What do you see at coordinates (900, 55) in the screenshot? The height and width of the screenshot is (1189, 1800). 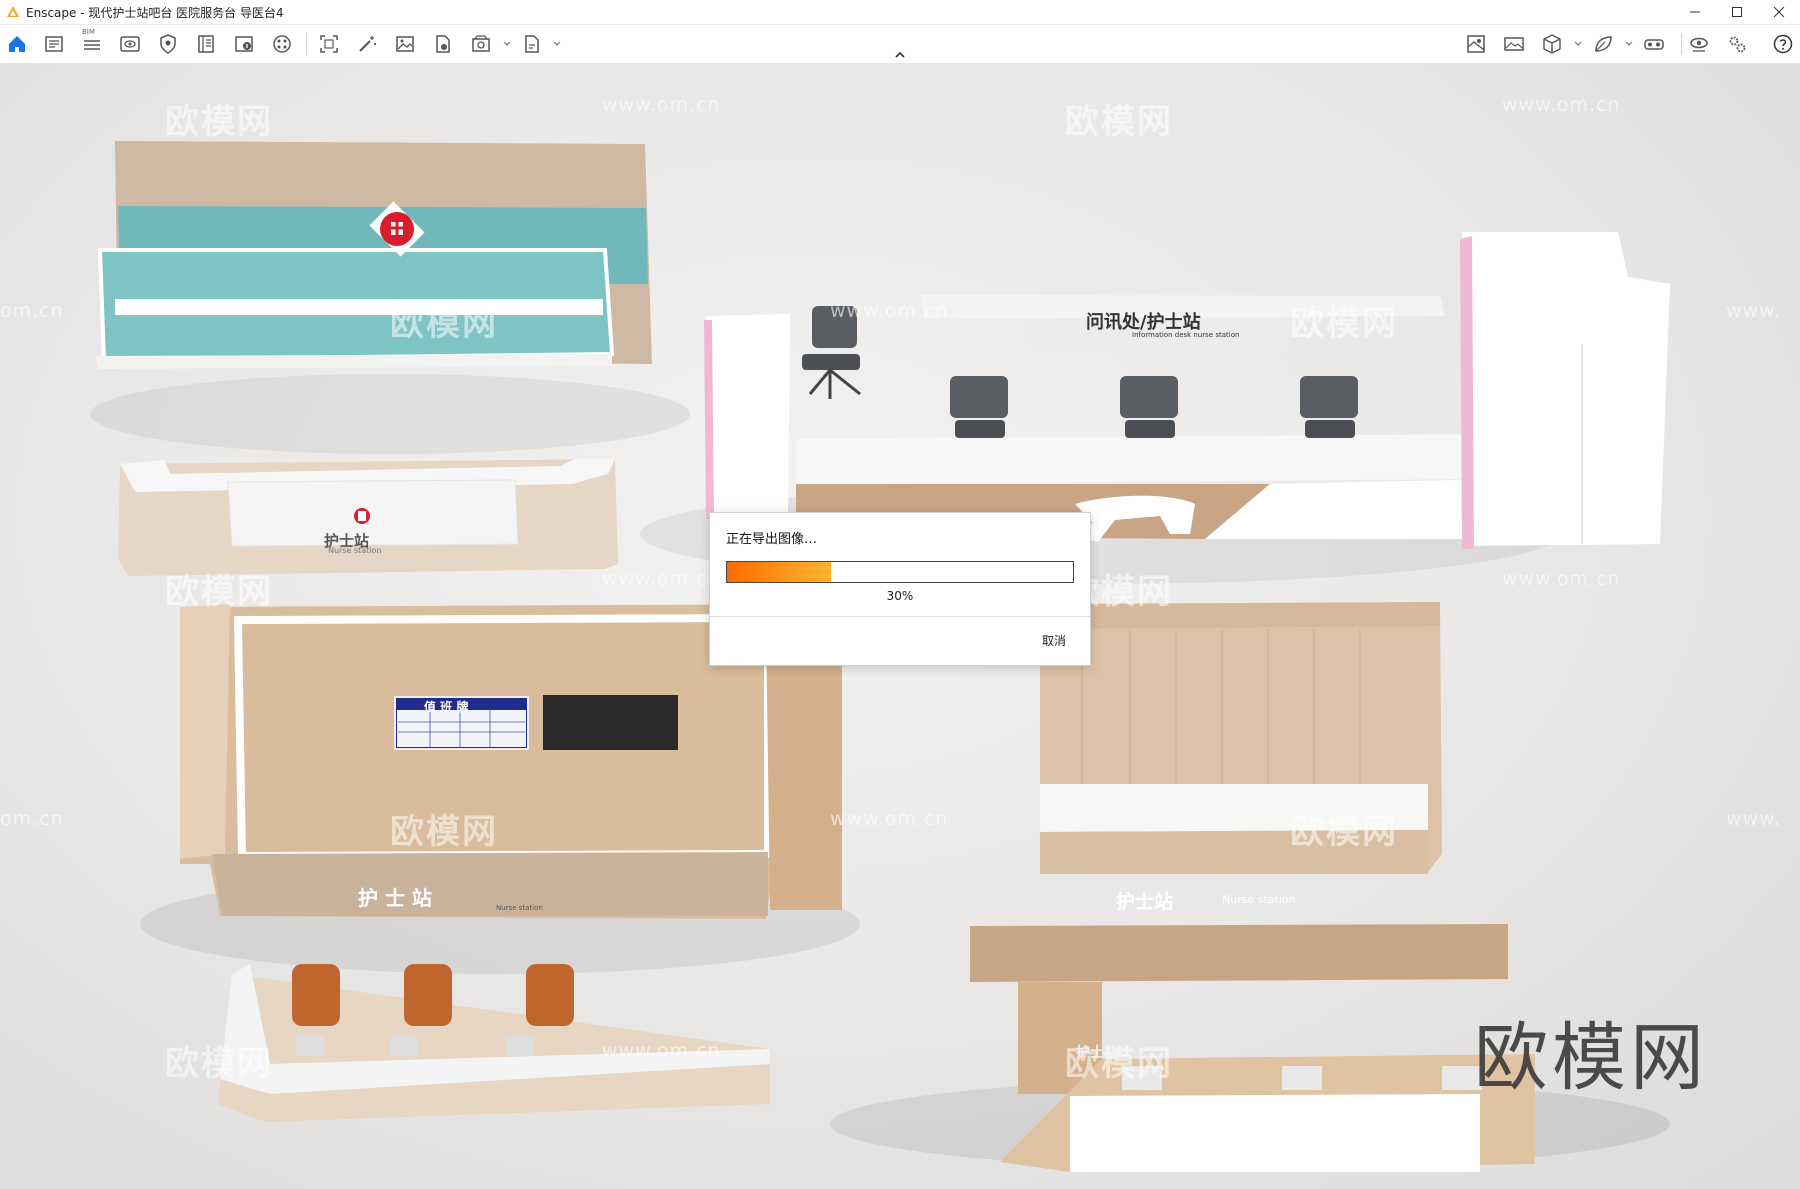 I see `collapse-toolbar-chevron-icon` at bounding box center [900, 55].